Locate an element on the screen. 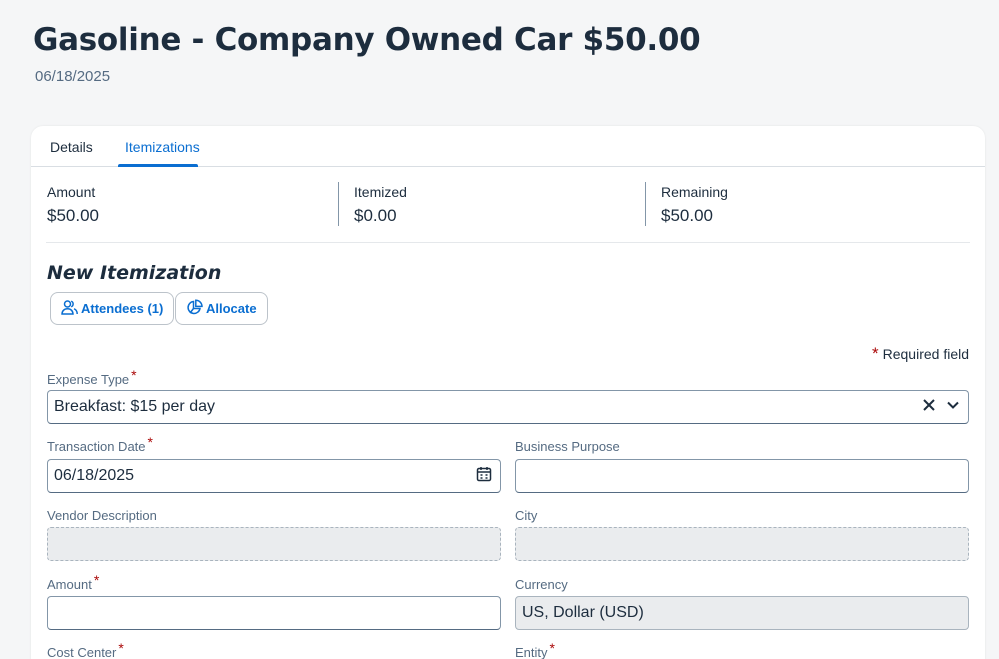 The height and width of the screenshot is (659, 999). city-label: City is located at coordinates (526, 515).